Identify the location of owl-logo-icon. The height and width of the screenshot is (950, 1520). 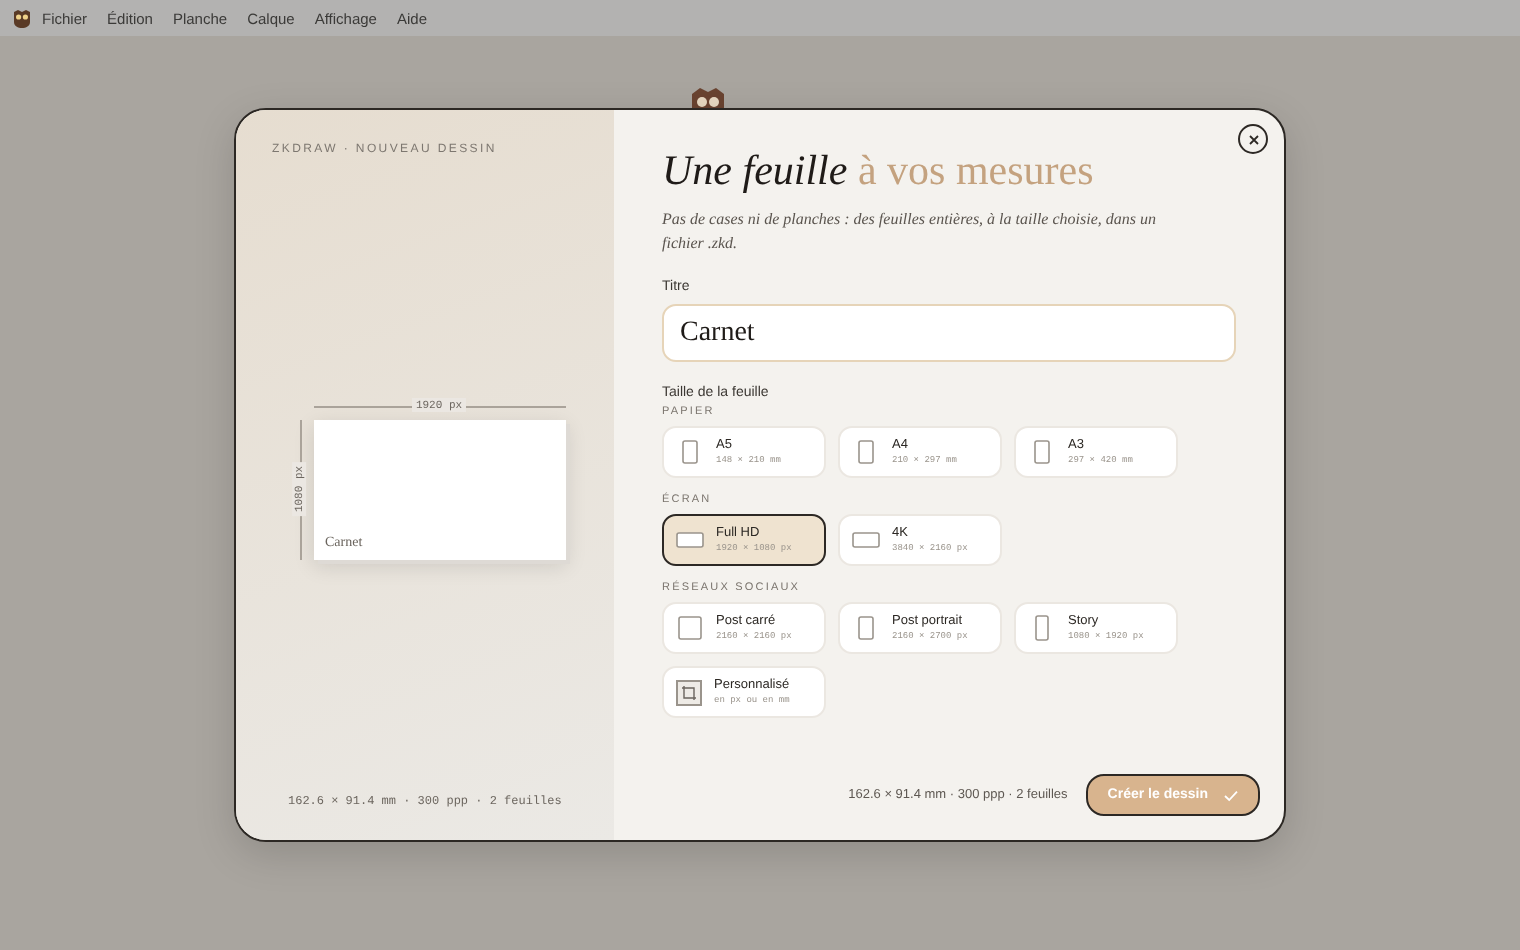
(22, 18).